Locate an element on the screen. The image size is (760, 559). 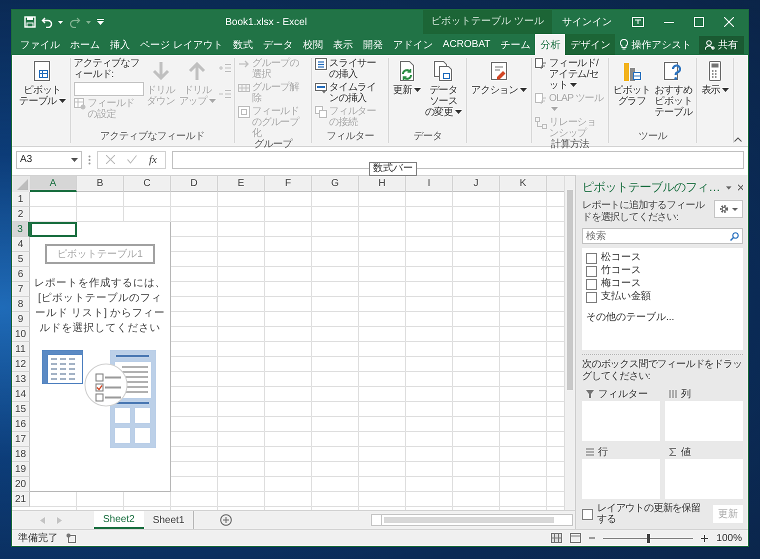
drag-handle-icon is located at coordinates (89, 159).